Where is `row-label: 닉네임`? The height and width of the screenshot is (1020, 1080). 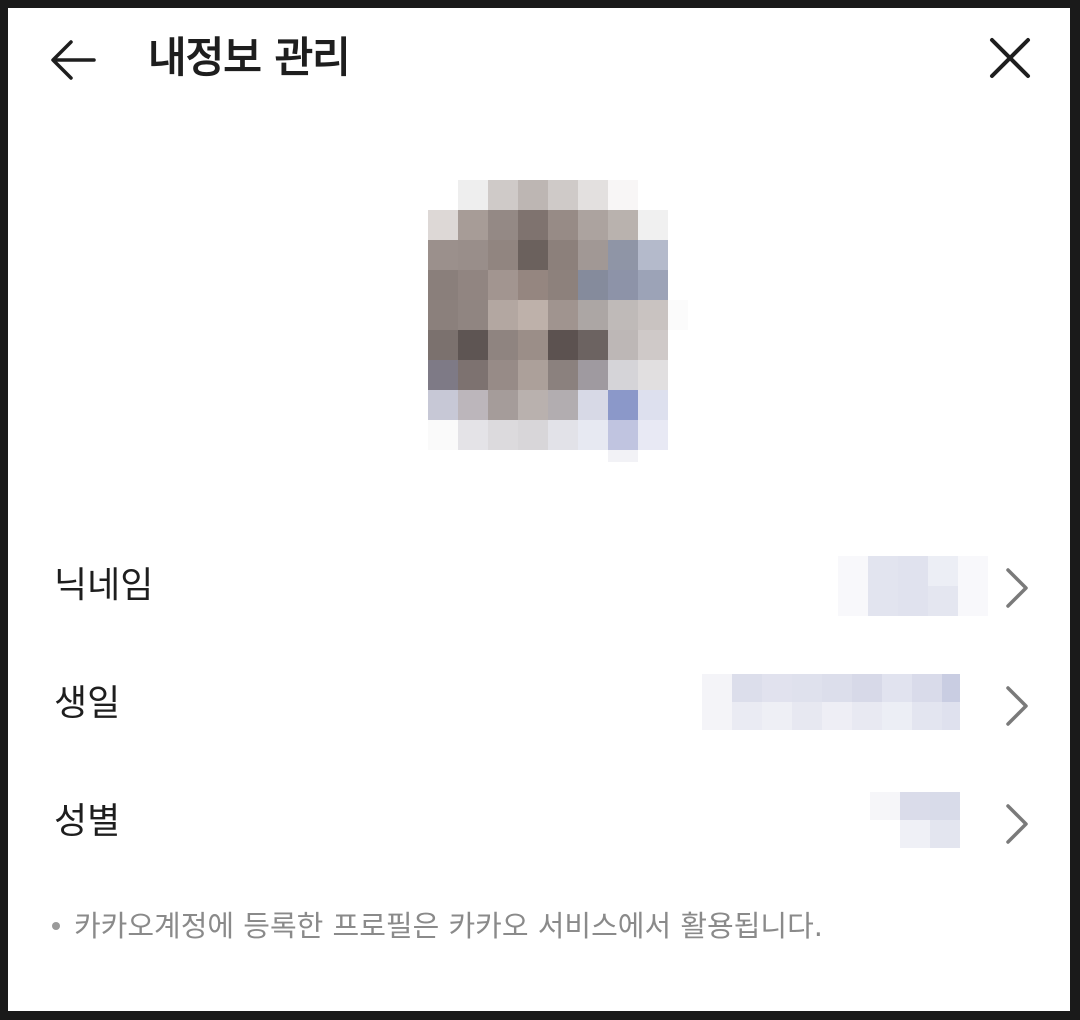
row-label: 닉네임 is located at coordinates (104, 585).